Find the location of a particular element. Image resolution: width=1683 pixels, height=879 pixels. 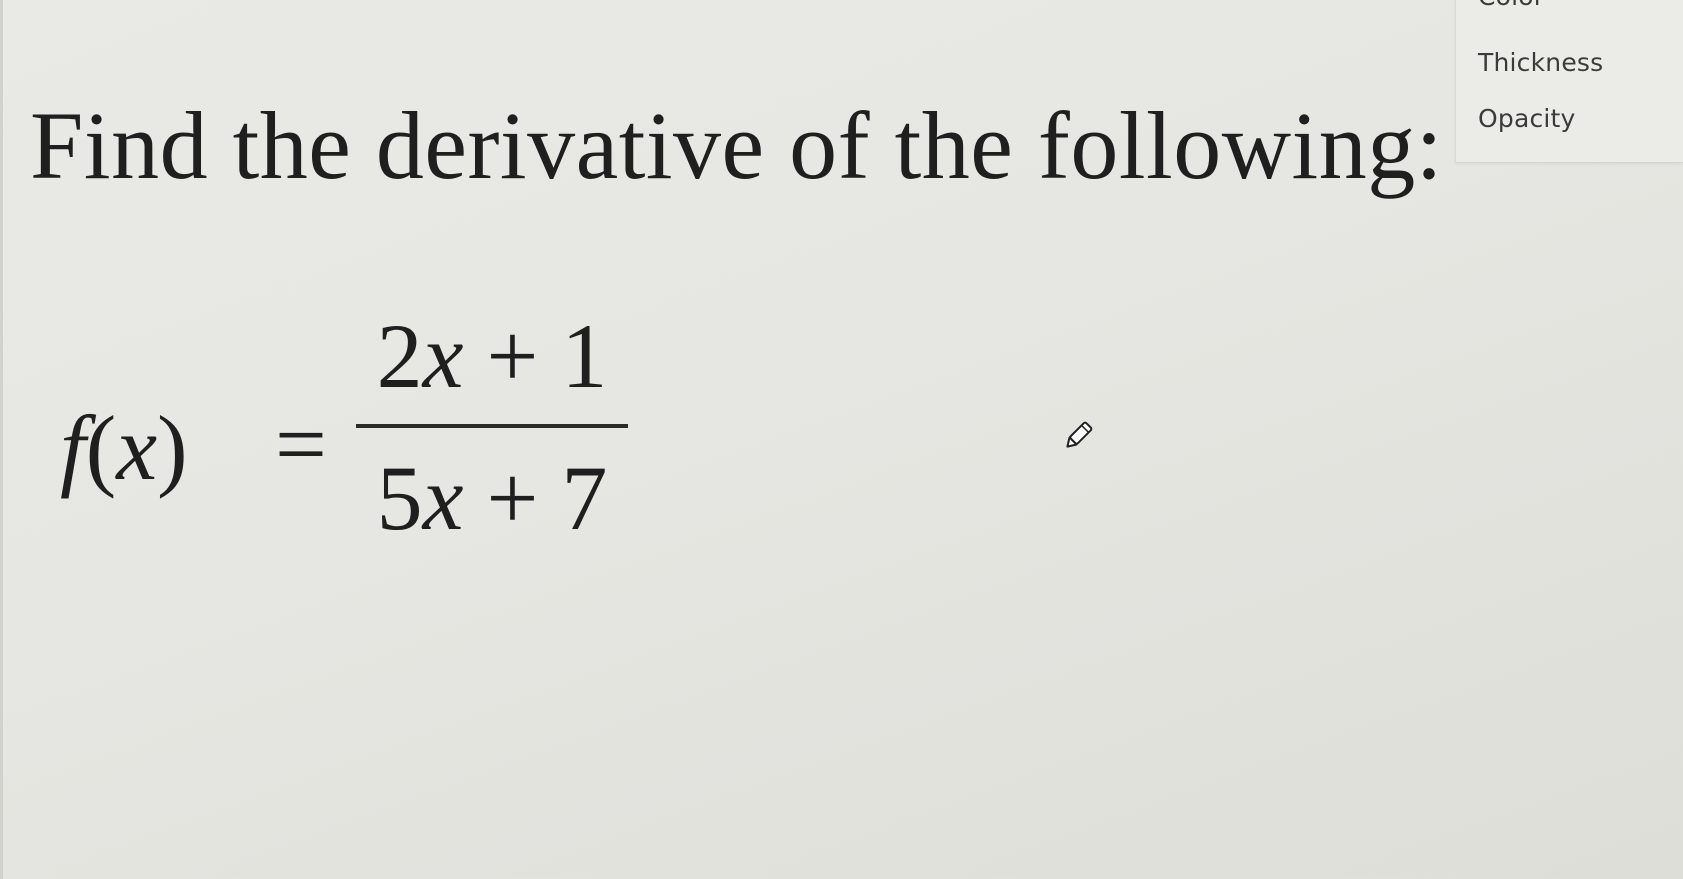

open-paren: ( is located at coordinates (101, 448).